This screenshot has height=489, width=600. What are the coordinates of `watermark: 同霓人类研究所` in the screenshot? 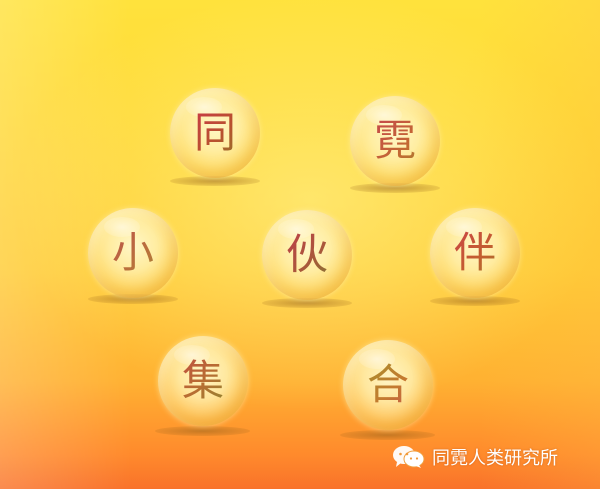 It's located at (475, 457).